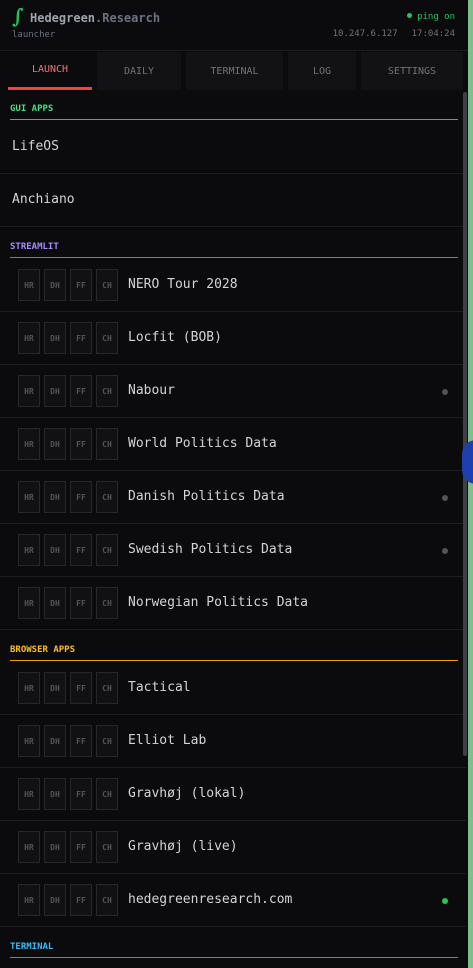 Image resolution: width=473 pixels, height=968 pixels. What do you see at coordinates (202, 443) in the screenshot?
I see `app-label: World Politics Data` at bounding box center [202, 443].